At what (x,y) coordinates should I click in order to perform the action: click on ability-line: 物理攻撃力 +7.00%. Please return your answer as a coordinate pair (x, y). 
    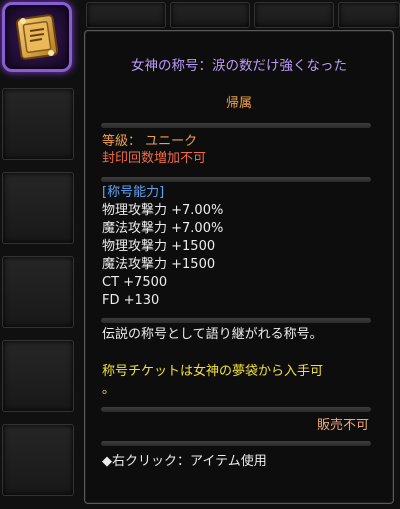
    Looking at the image, I should click on (163, 210).